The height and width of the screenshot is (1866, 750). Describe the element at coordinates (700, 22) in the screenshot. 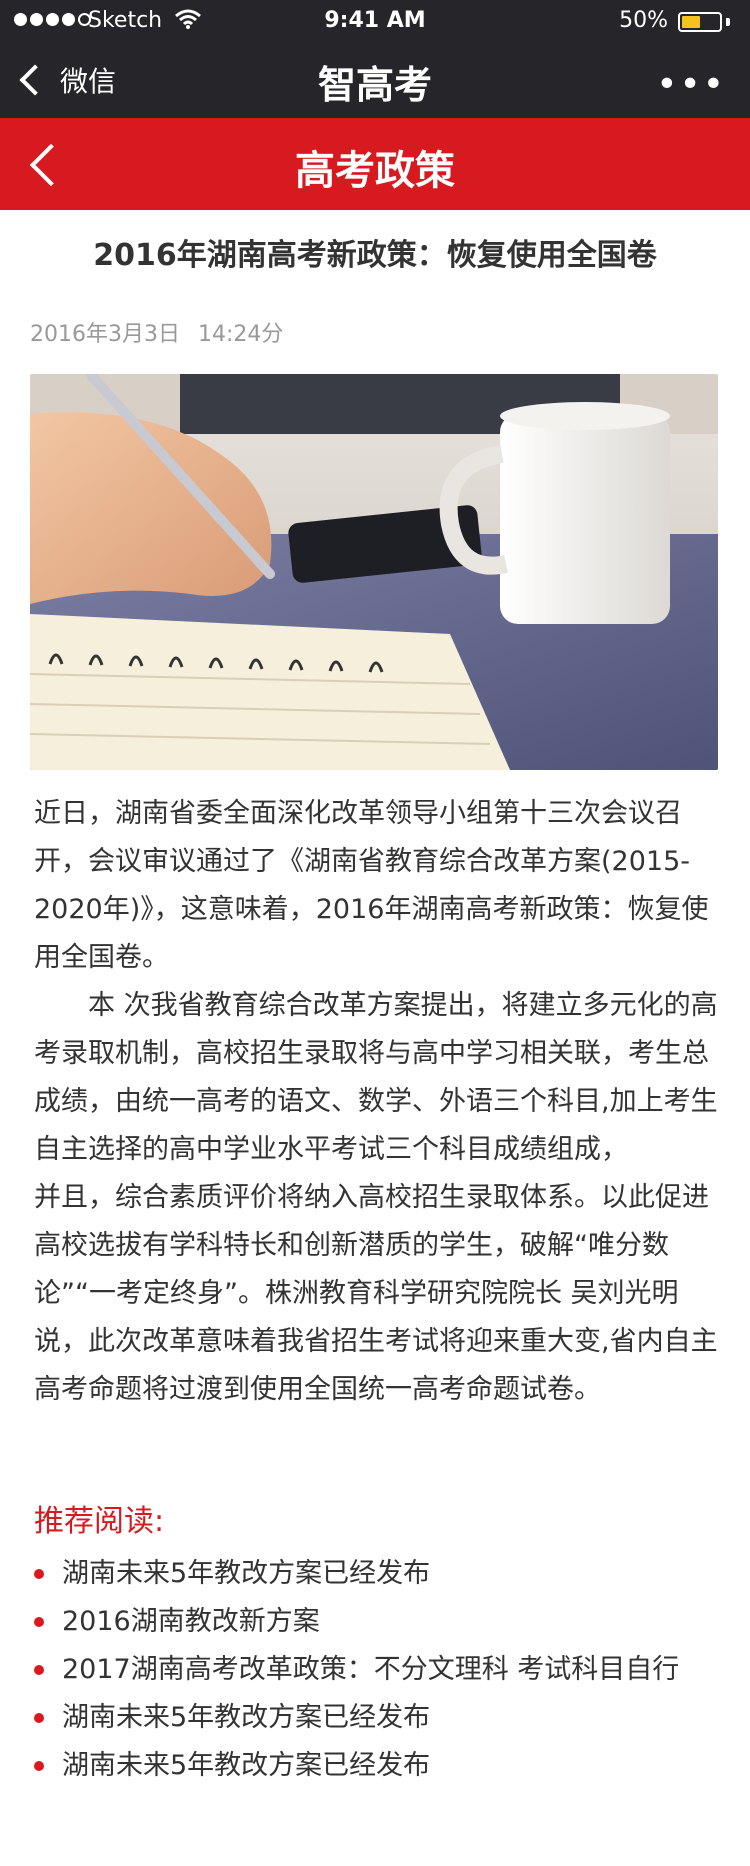

I see `battery-icon` at that location.